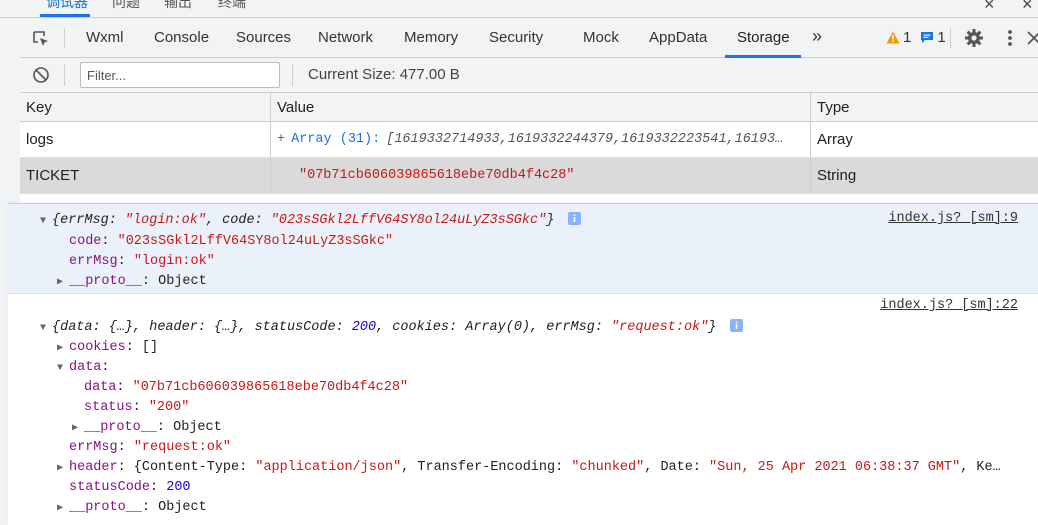 The width and height of the screenshot is (1038, 525). What do you see at coordinates (893, 37) in the screenshot?
I see `warning-icon` at bounding box center [893, 37].